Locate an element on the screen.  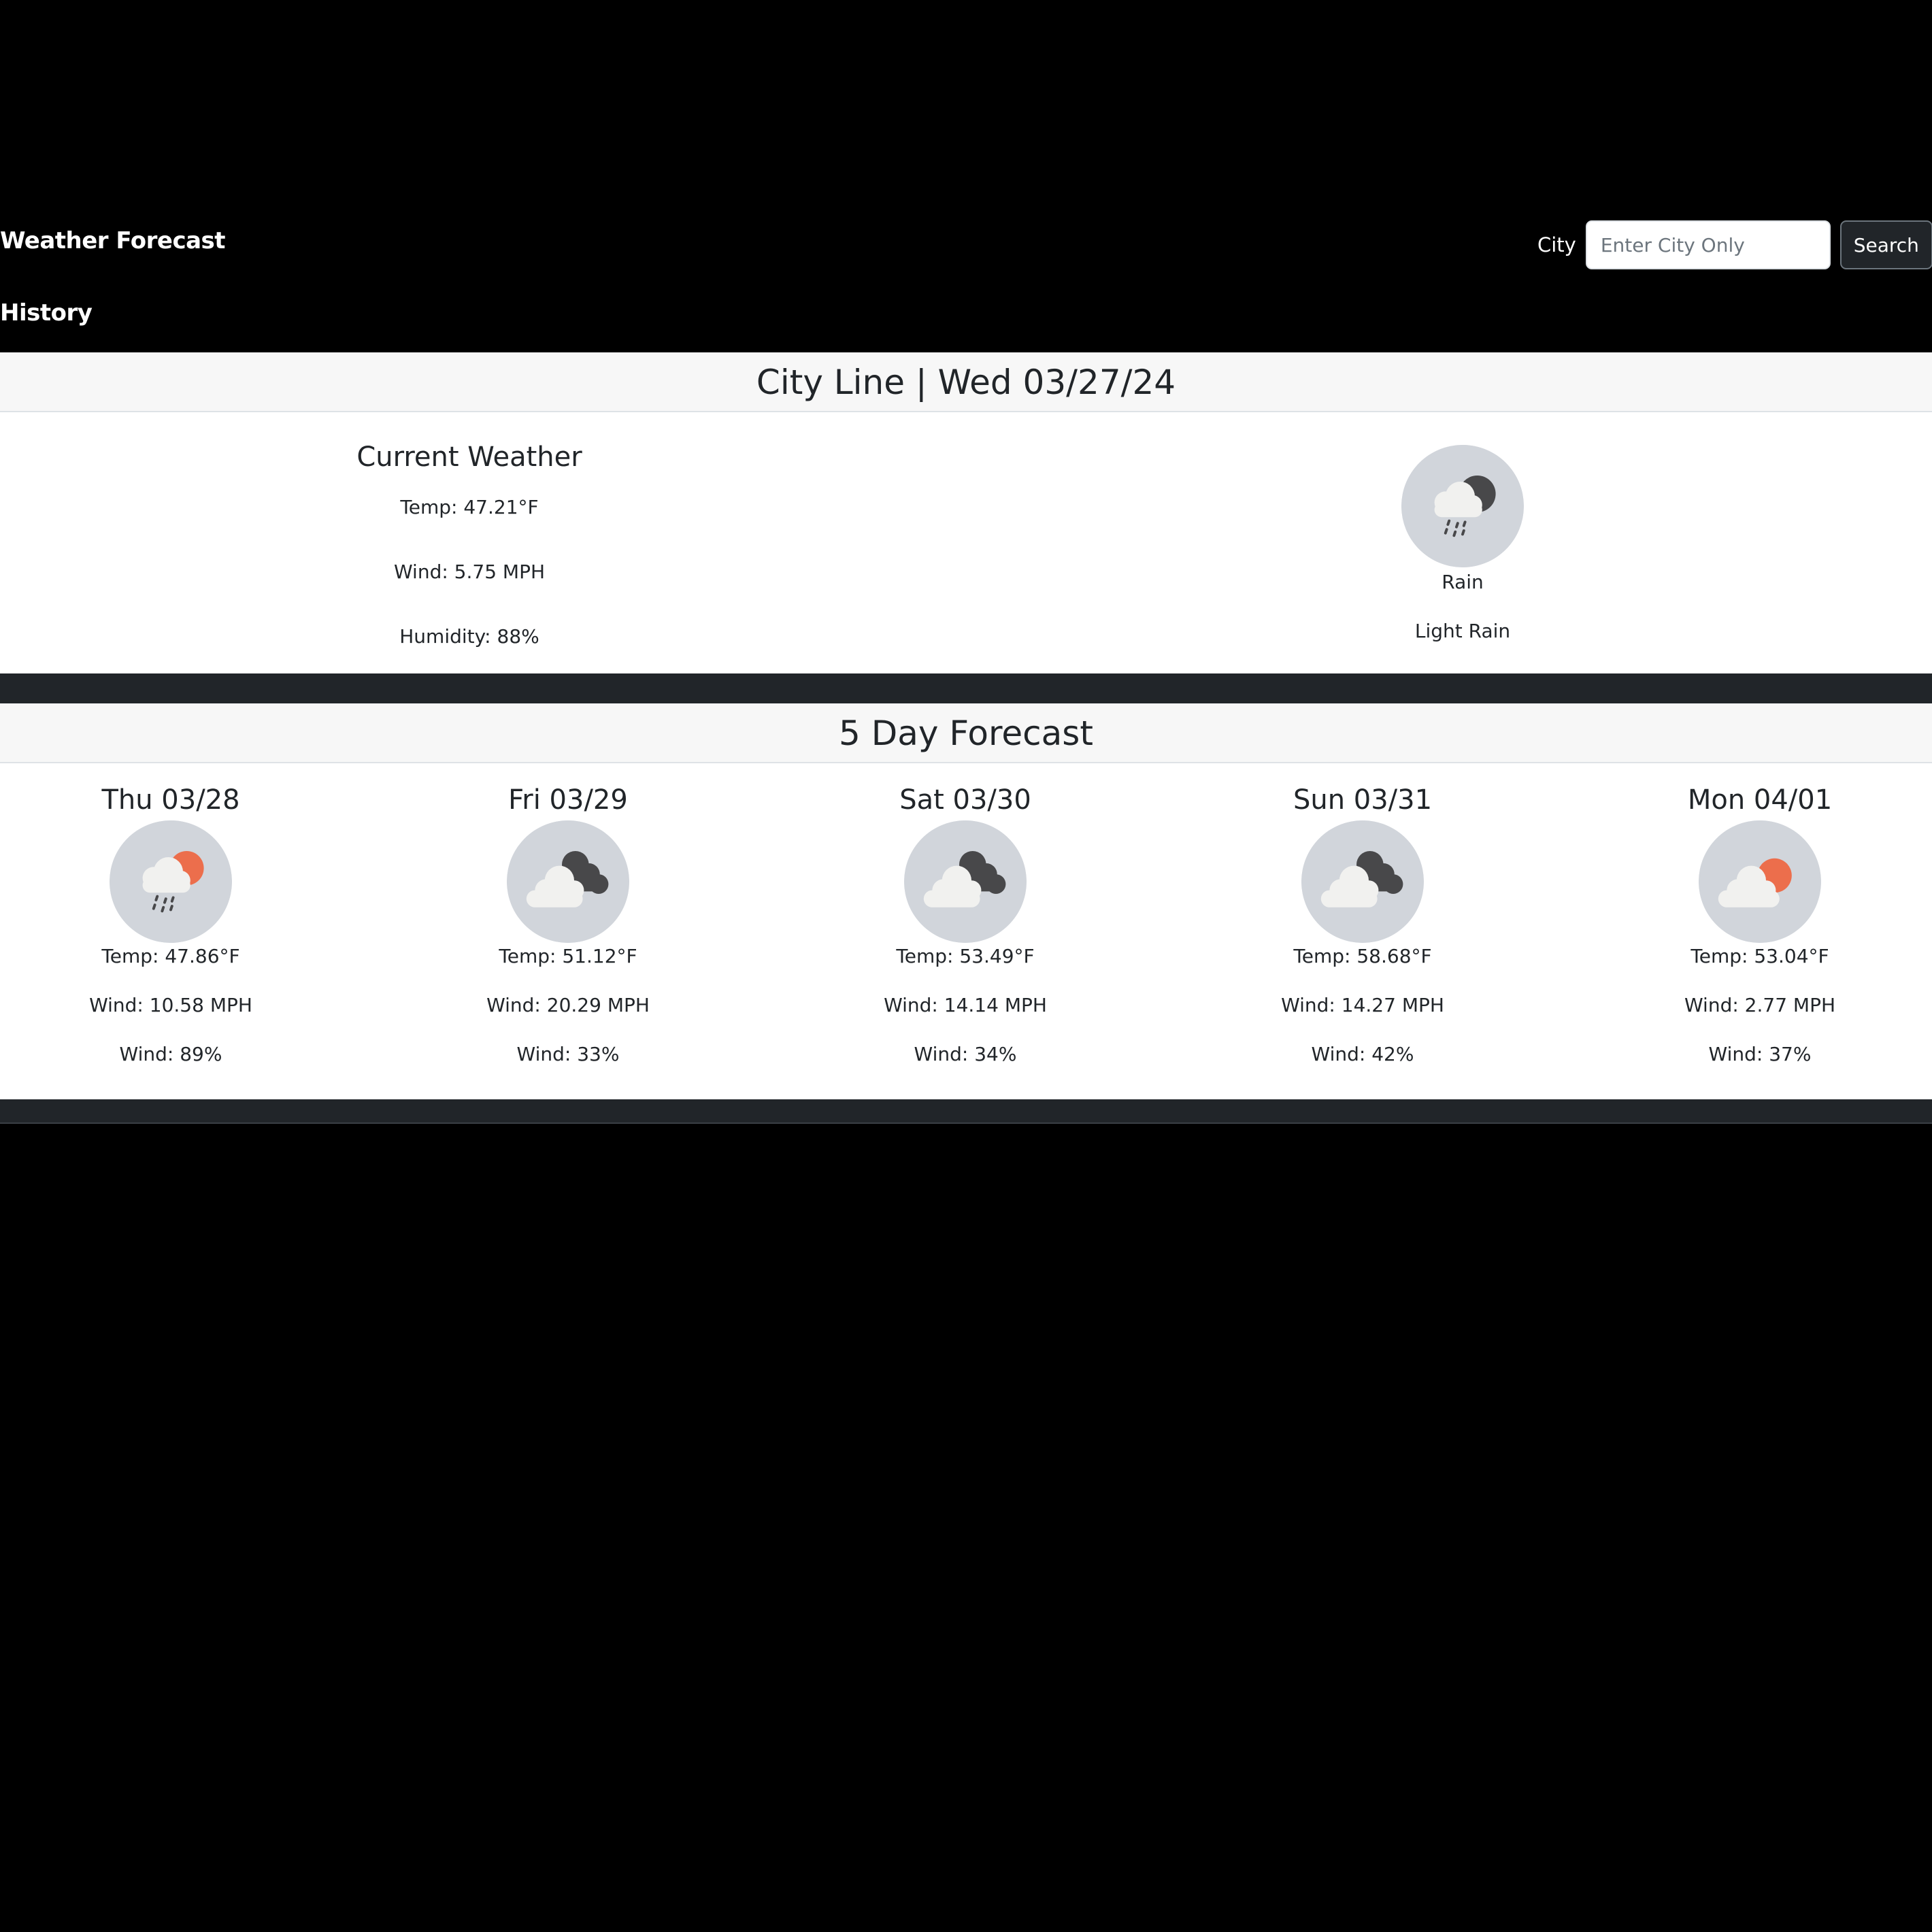
partly-cloudy-day-icon is located at coordinates (1760, 881).